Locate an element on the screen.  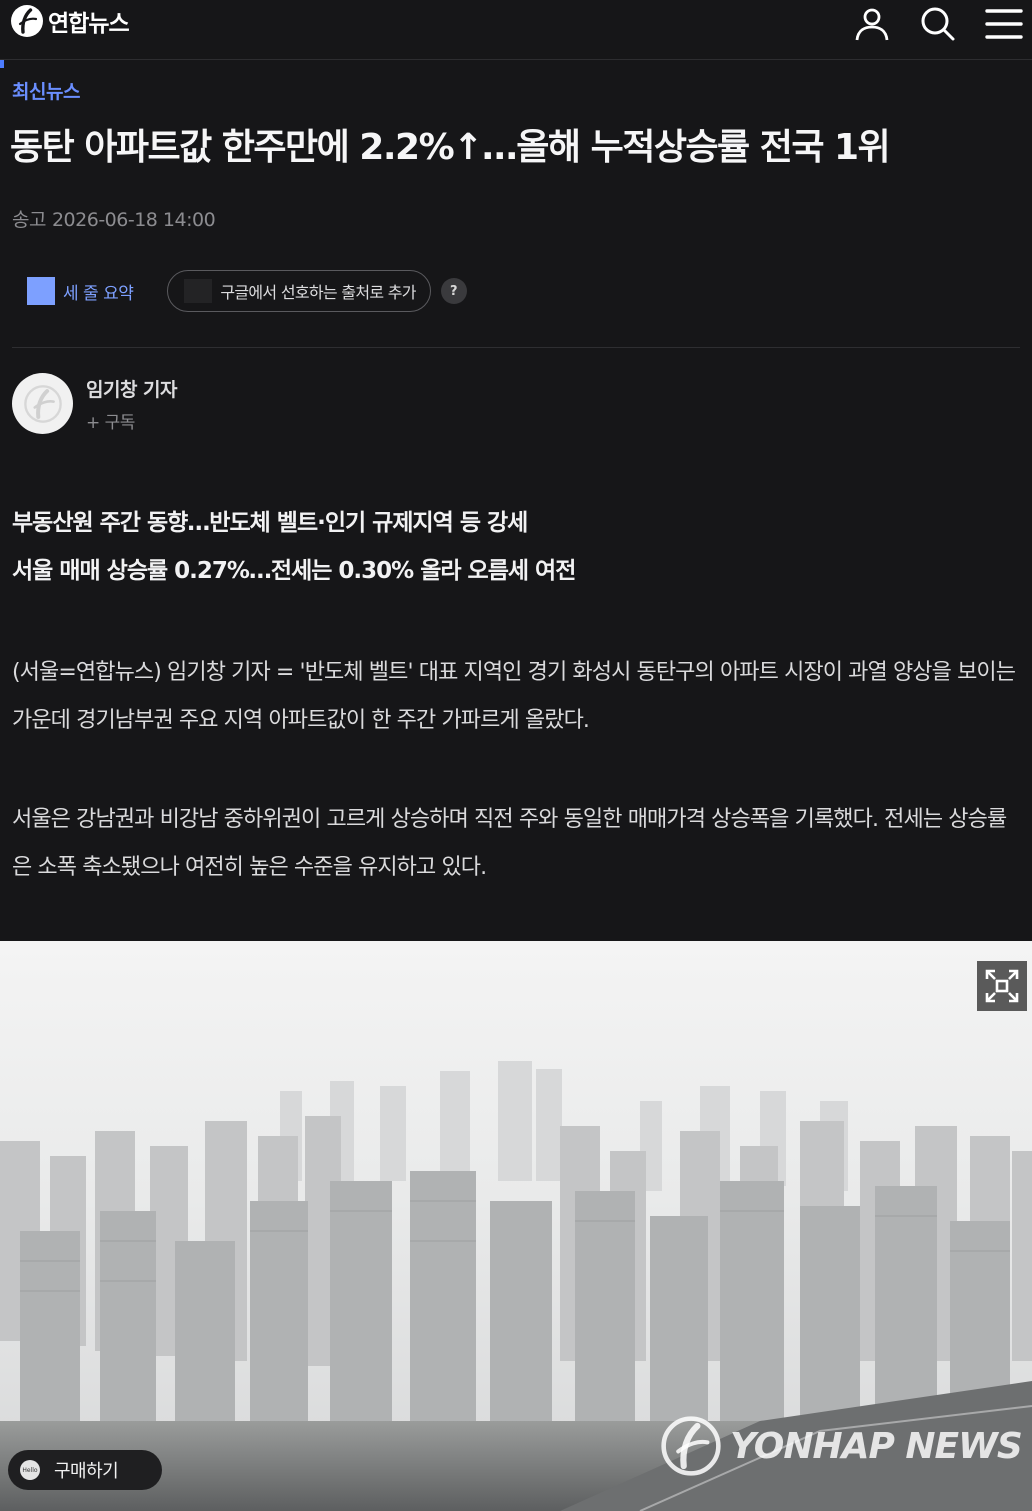
yonhap-watermark: YONHAP NEWS is located at coordinates (841, 1446).